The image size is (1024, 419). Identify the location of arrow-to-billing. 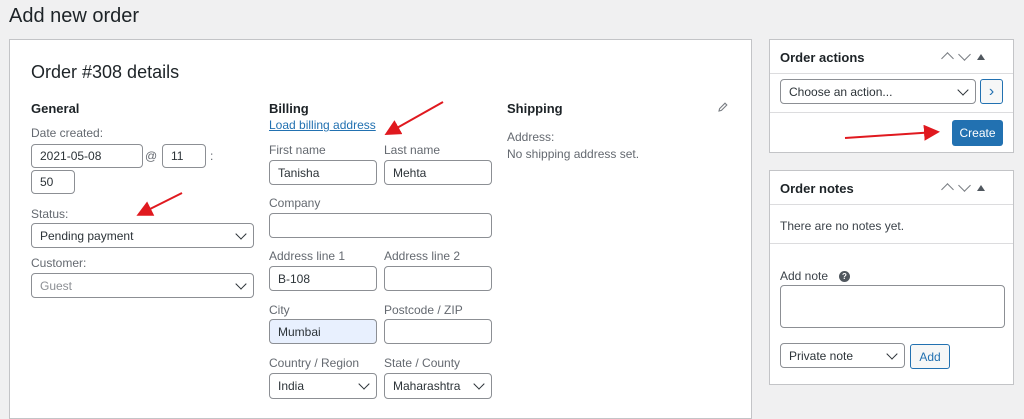
(414, 118).